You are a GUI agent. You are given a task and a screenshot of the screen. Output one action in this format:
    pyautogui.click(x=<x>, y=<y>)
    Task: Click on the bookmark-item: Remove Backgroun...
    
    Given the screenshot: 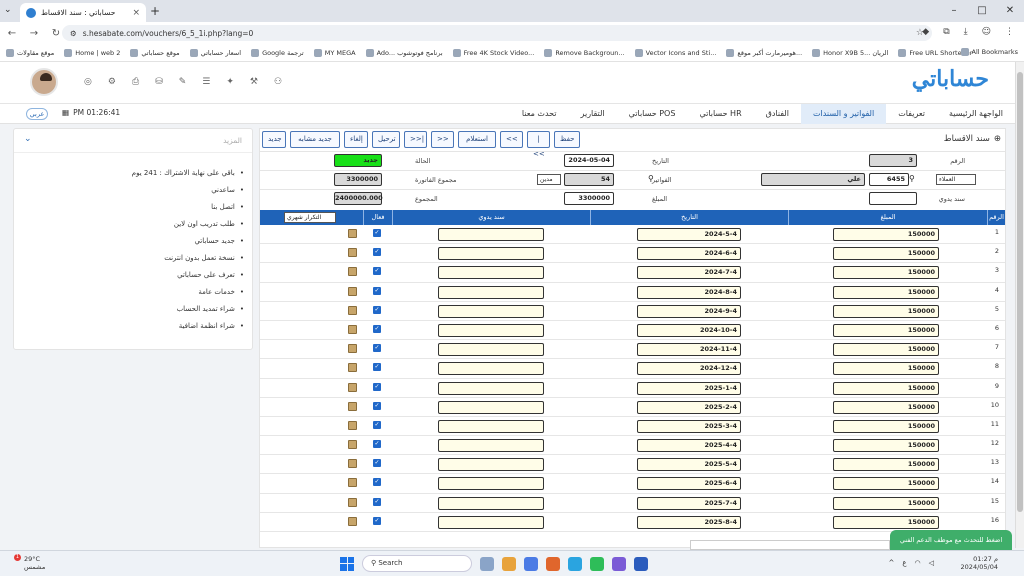 What is the action you would take?
    pyautogui.click(x=584, y=52)
    